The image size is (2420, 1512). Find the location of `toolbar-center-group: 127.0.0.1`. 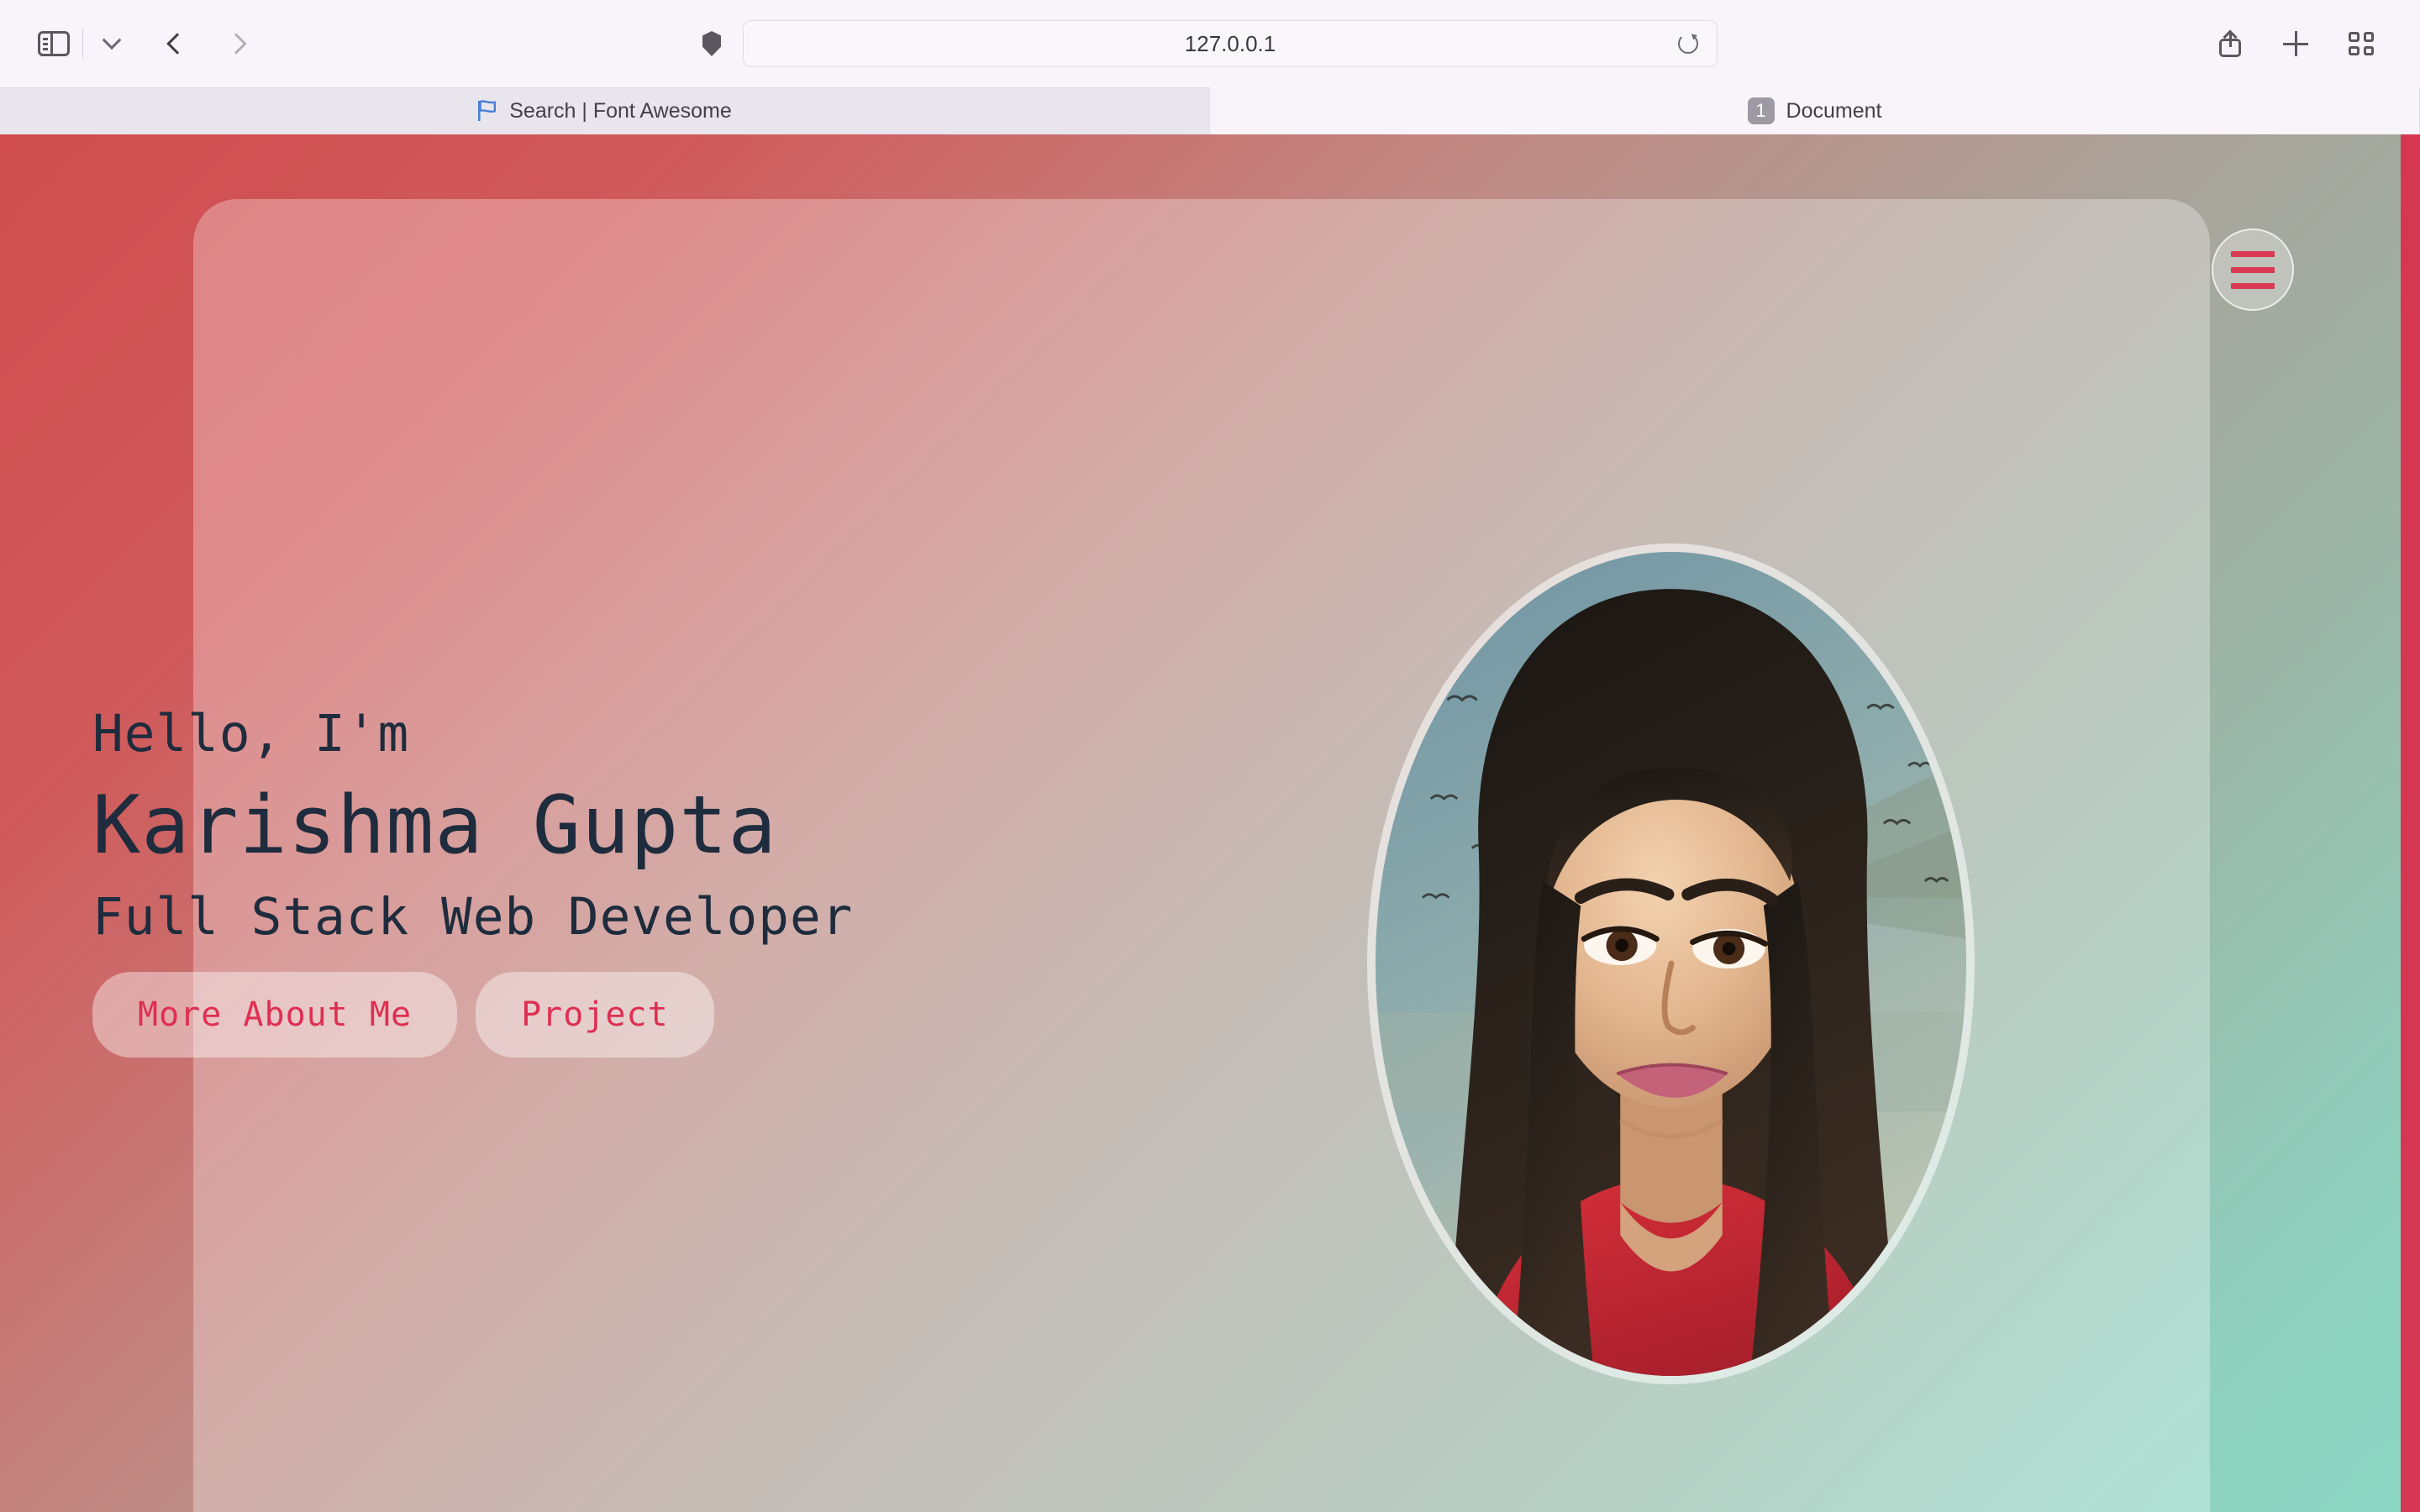

toolbar-center-group: 127.0.0.1 is located at coordinates (1210, 43).